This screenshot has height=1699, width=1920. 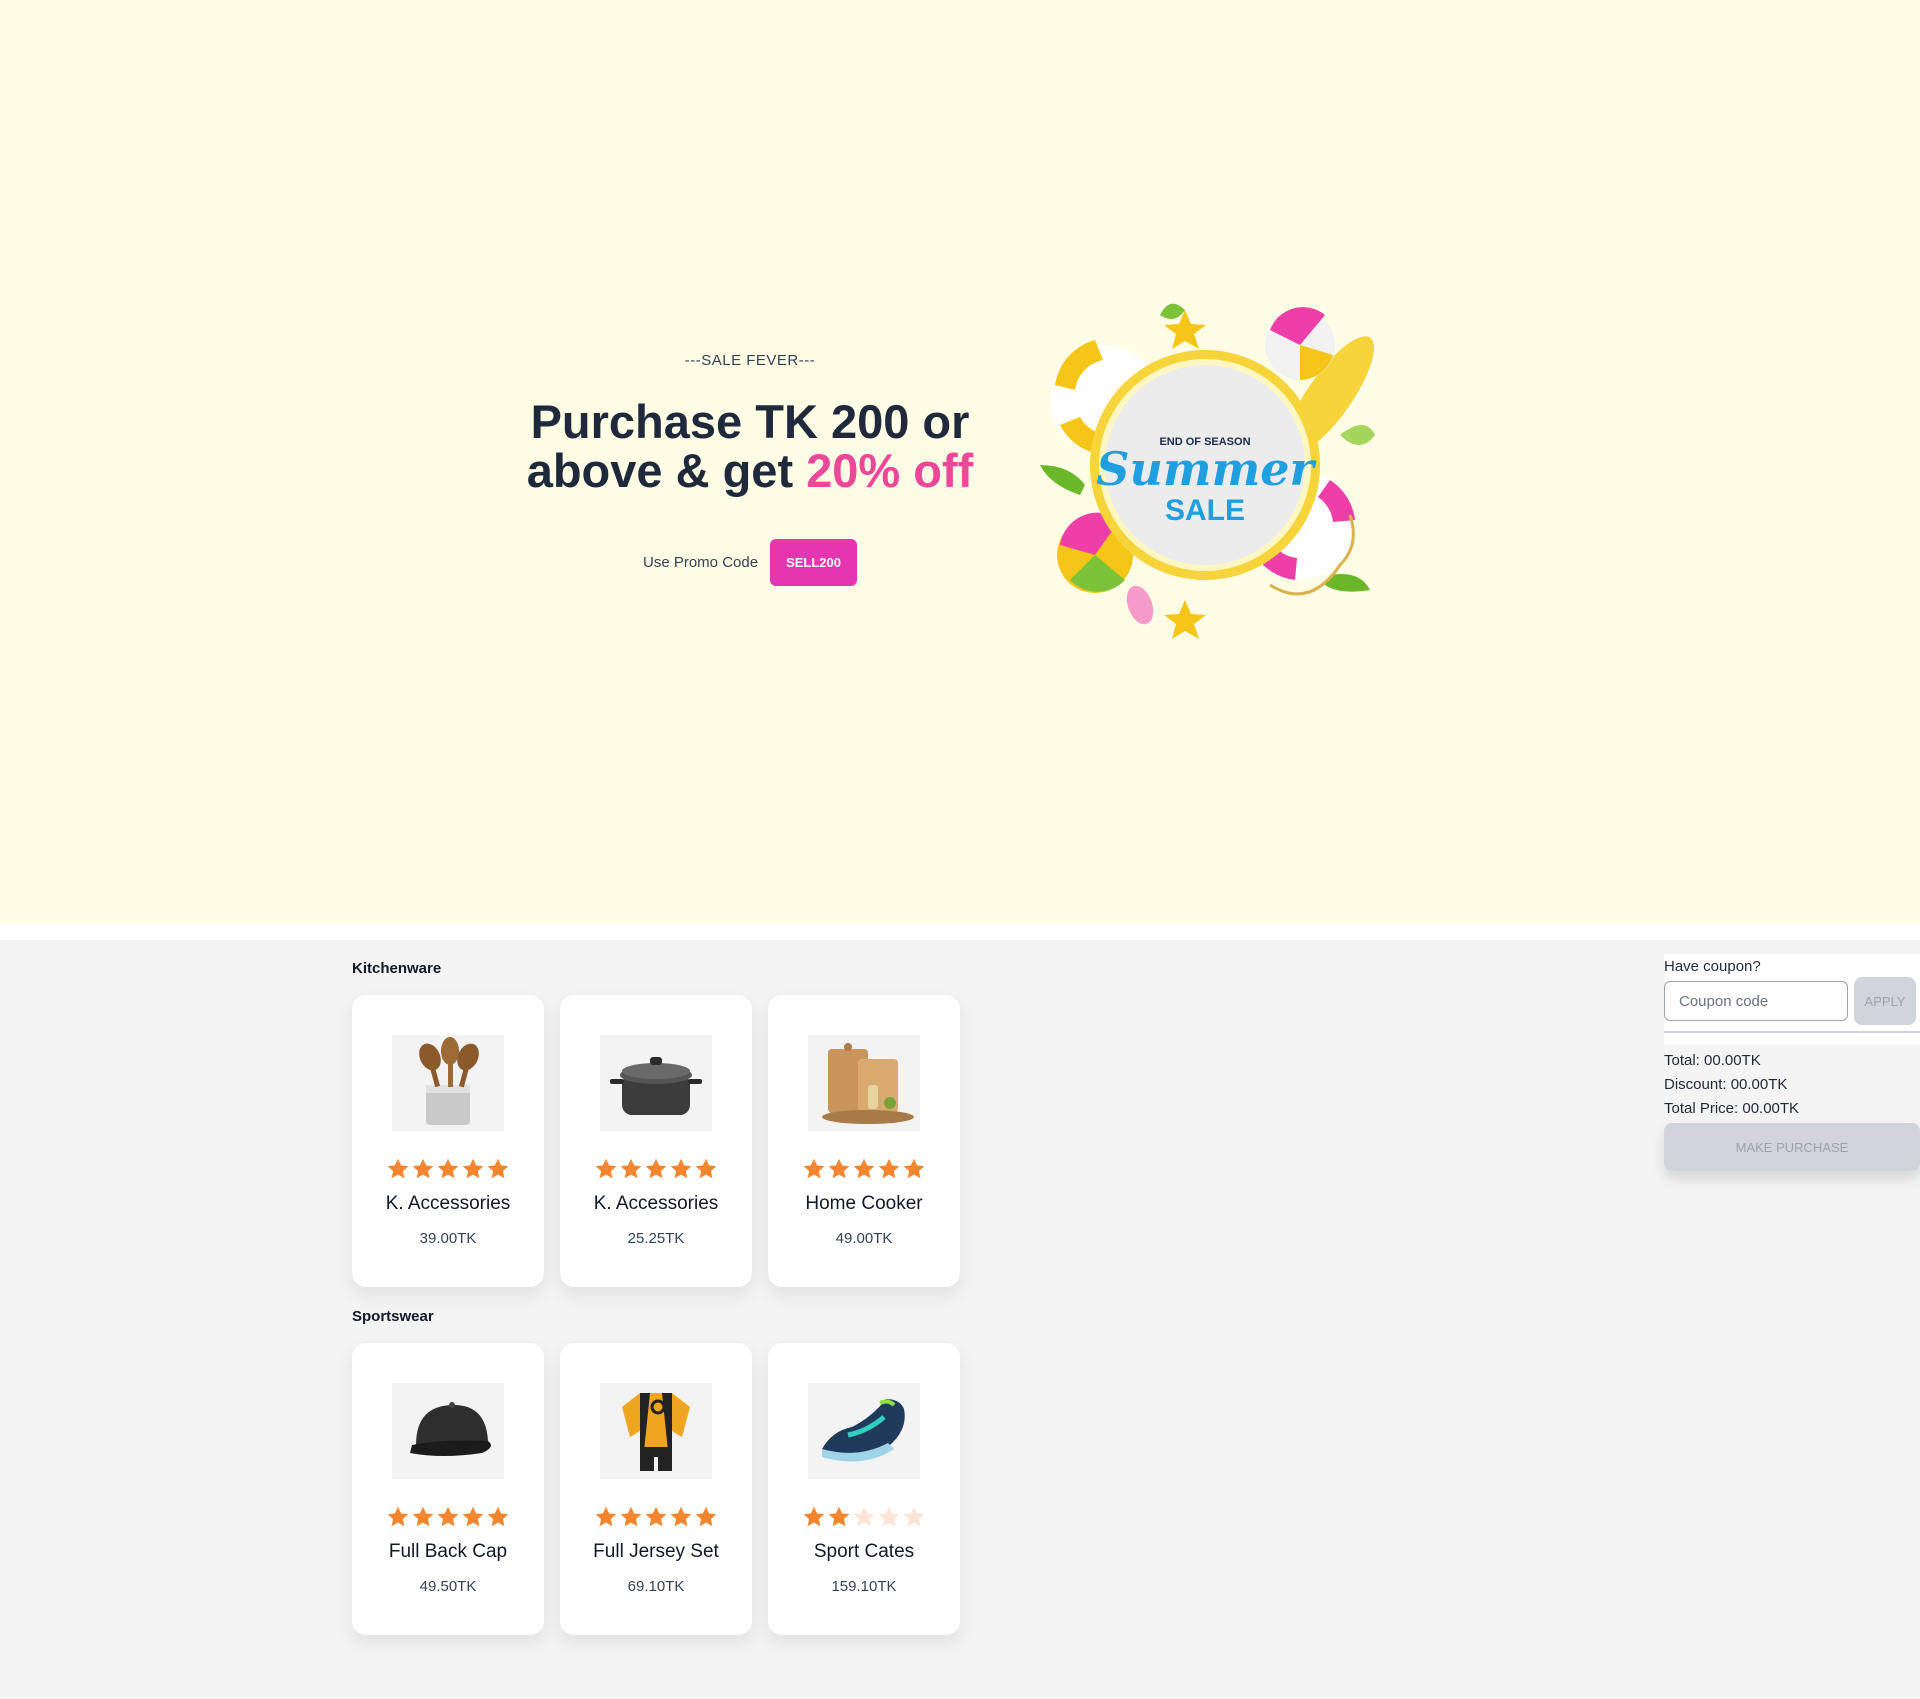 What do you see at coordinates (448, 1141) in the screenshot?
I see `product-card: K. Accessories 39.00TK` at bounding box center [448, 1141].